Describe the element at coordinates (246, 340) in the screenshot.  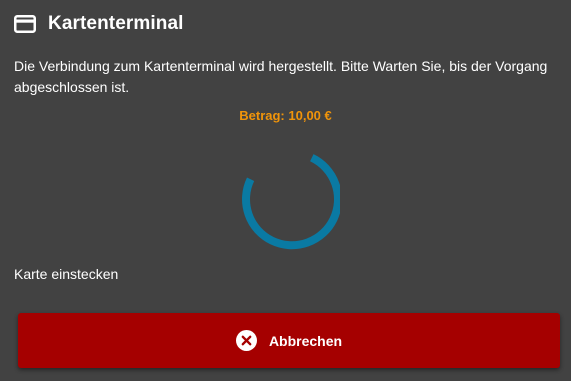
I see `close-circle-icon` at that location.